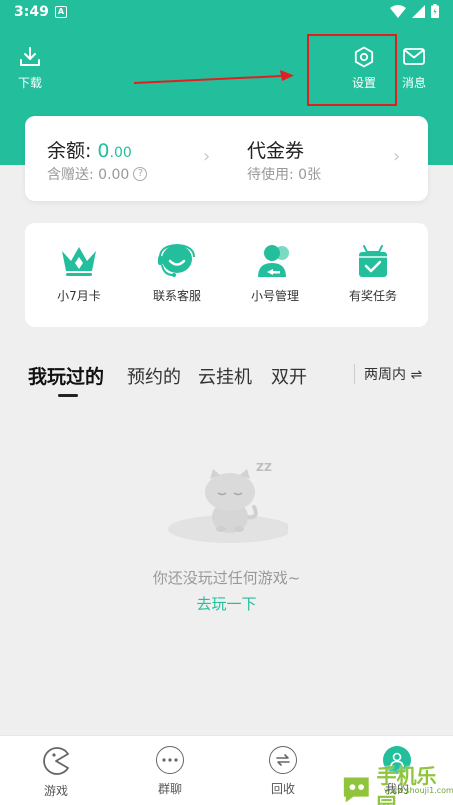 The width and height of the screenshot is (453, 805). I want to click on tab-dual-open: 双开, so click(289, 376).